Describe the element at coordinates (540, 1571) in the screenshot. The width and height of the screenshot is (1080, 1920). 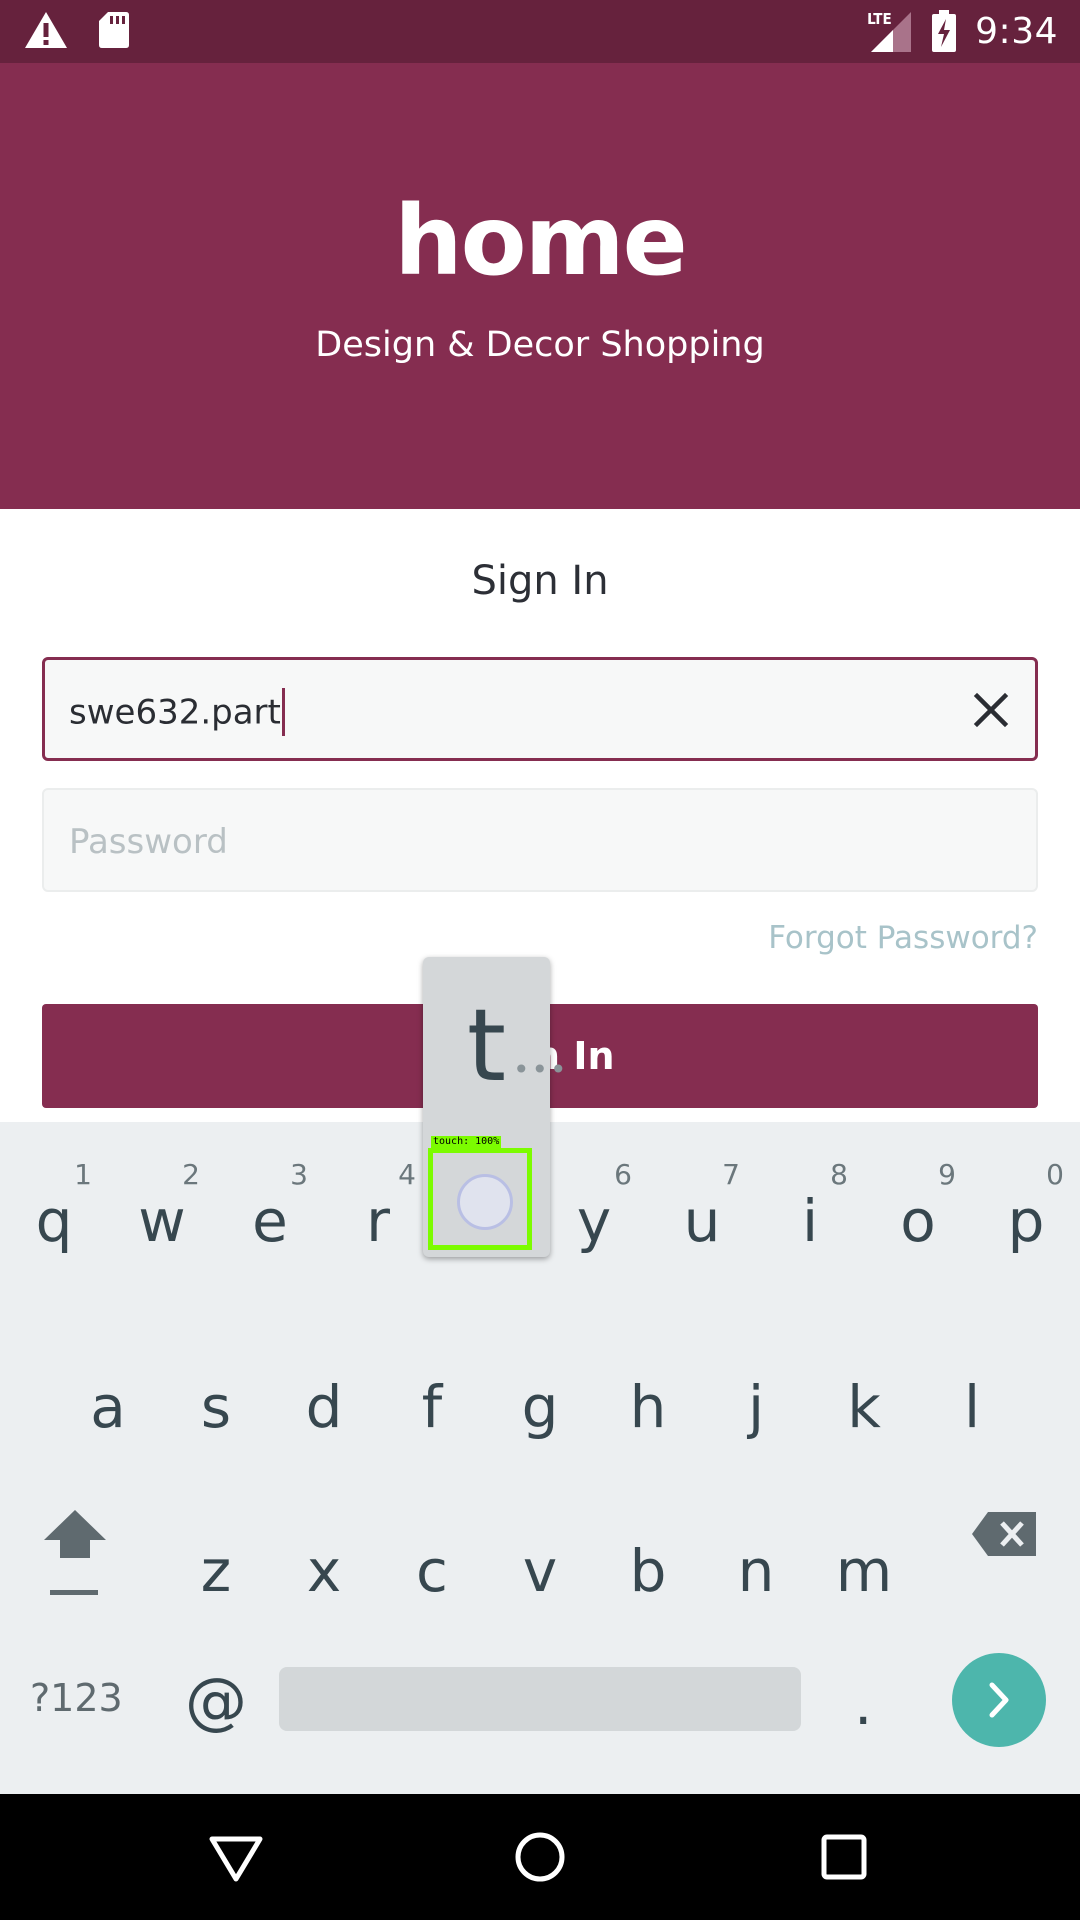
I see `key-label: v` at that location.